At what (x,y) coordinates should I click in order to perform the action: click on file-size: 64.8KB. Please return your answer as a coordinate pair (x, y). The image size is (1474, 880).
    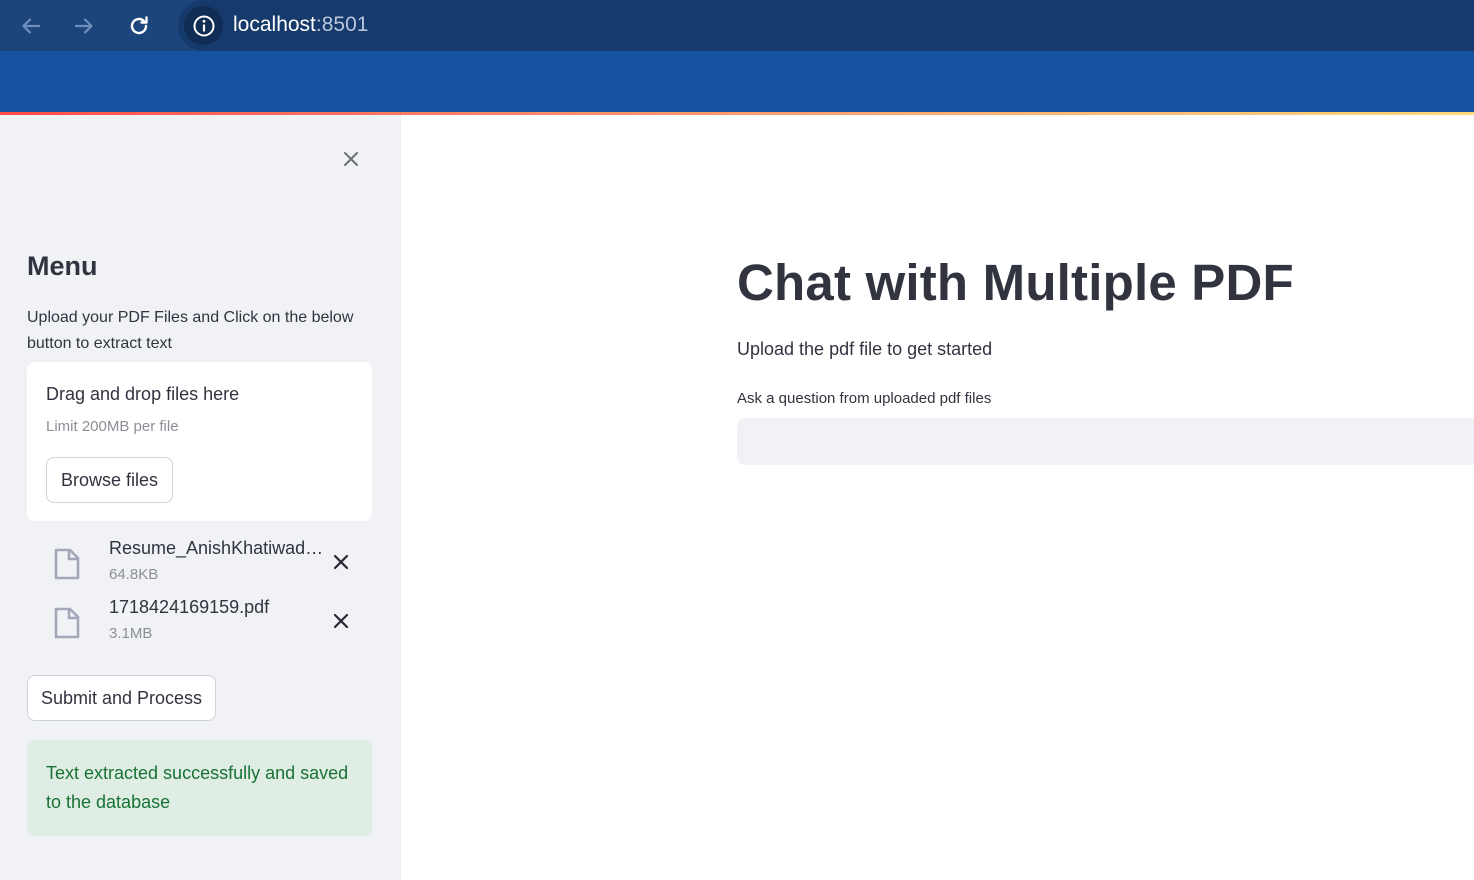
    Looking at the image, I should click on (134, 574).